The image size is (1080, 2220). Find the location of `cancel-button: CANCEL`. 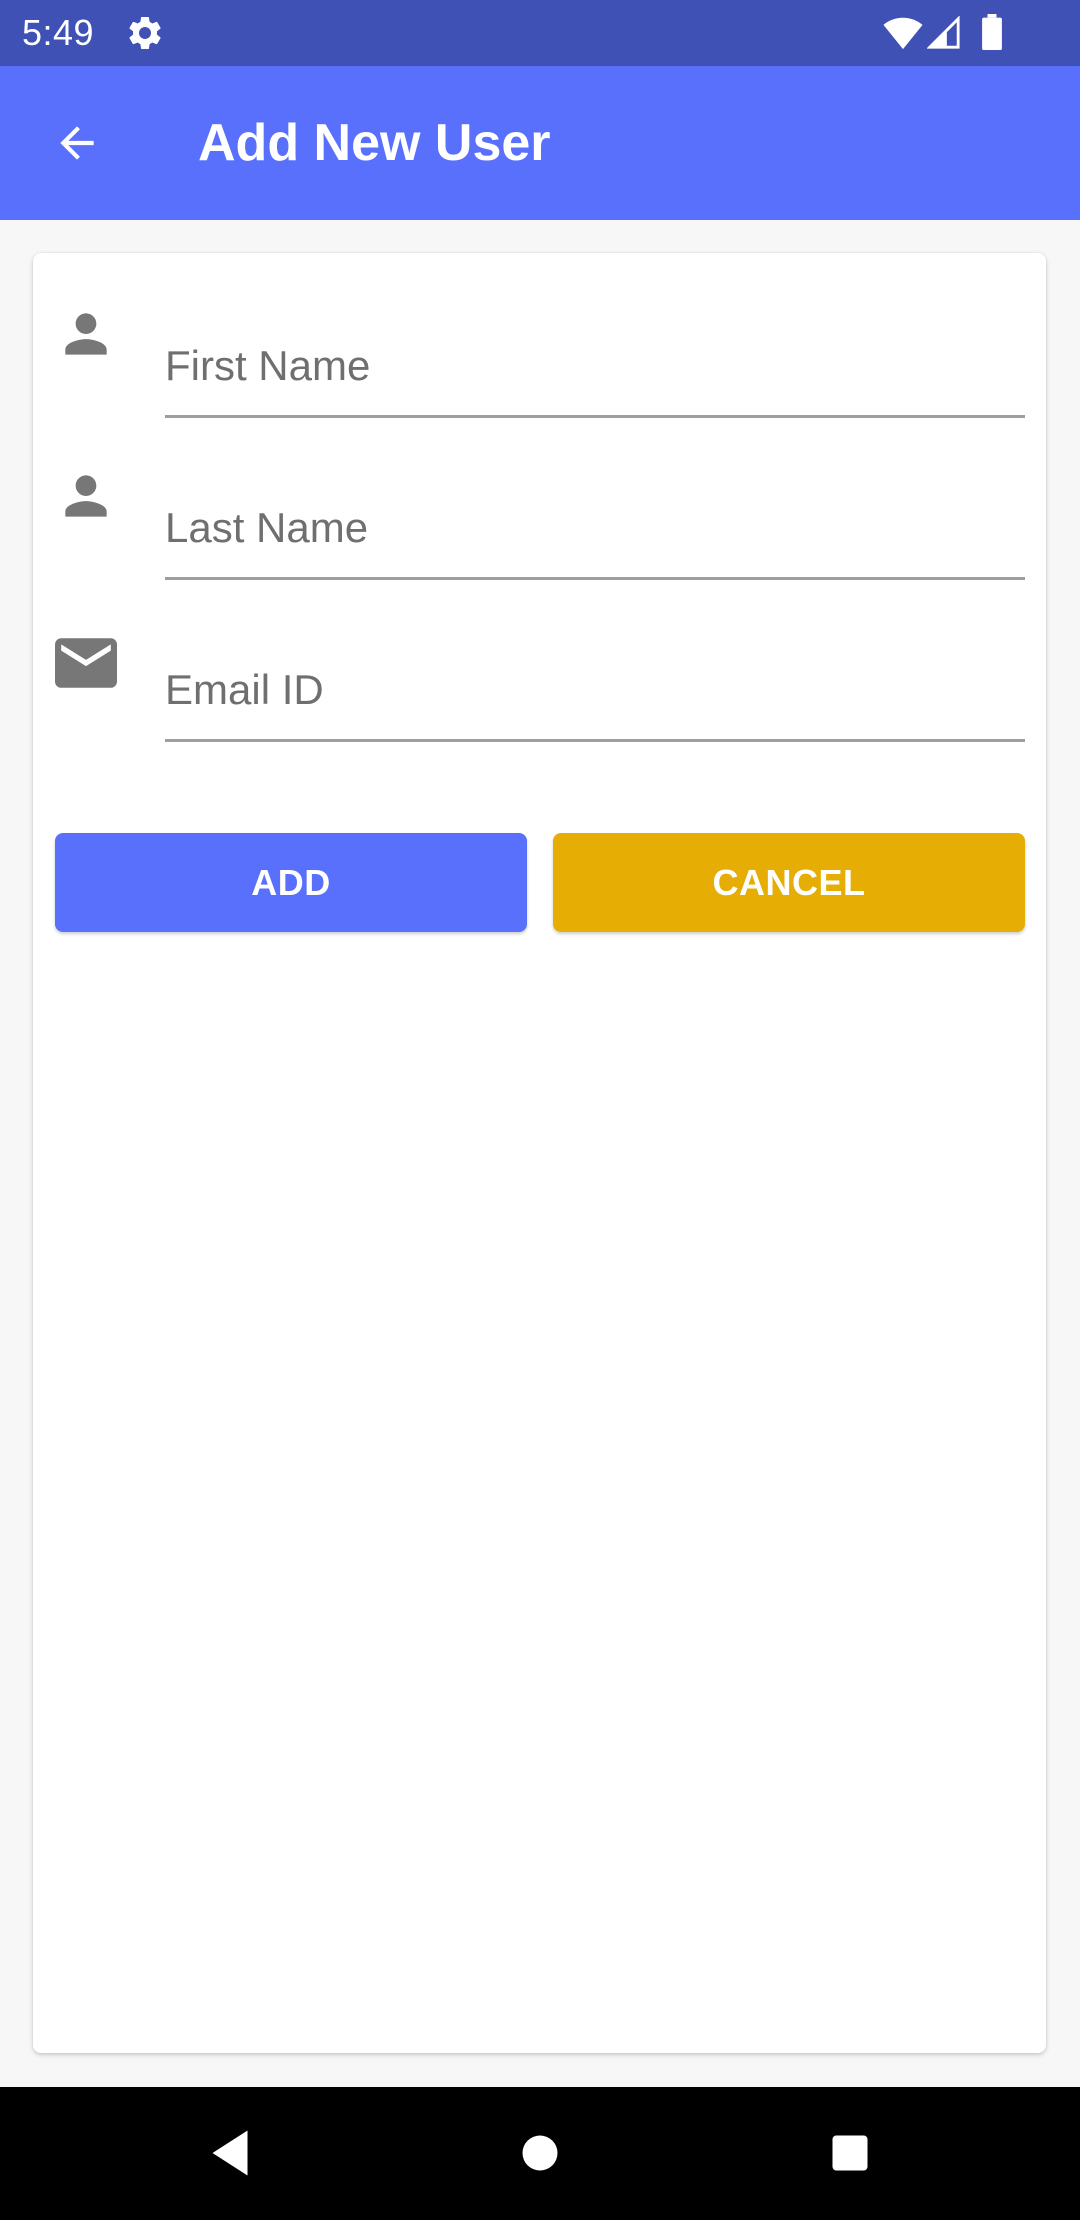

cancel-button: CANCEL is located at coordinates (789, 882).